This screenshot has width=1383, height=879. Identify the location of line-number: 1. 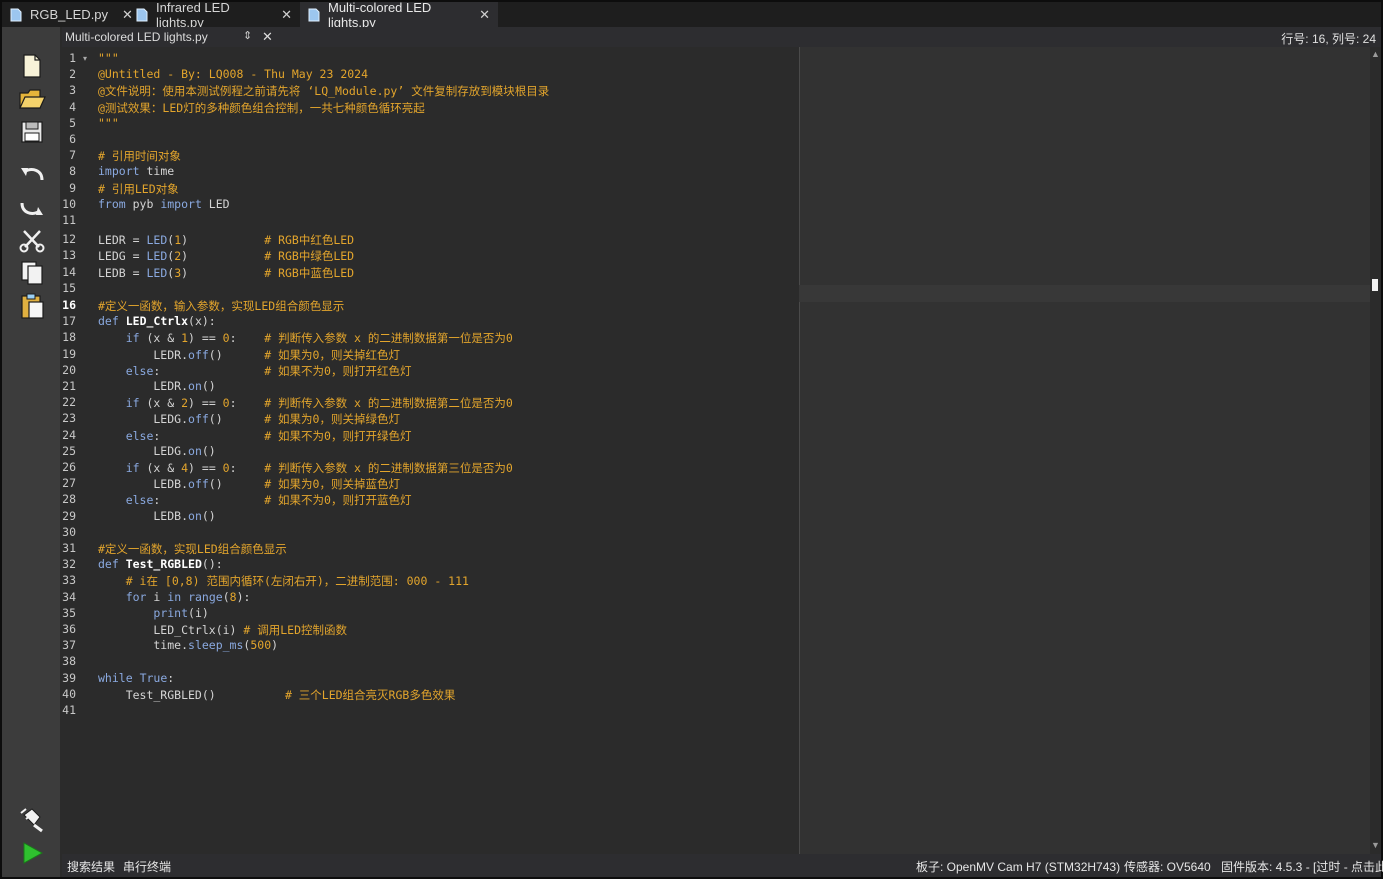
(72, 58).